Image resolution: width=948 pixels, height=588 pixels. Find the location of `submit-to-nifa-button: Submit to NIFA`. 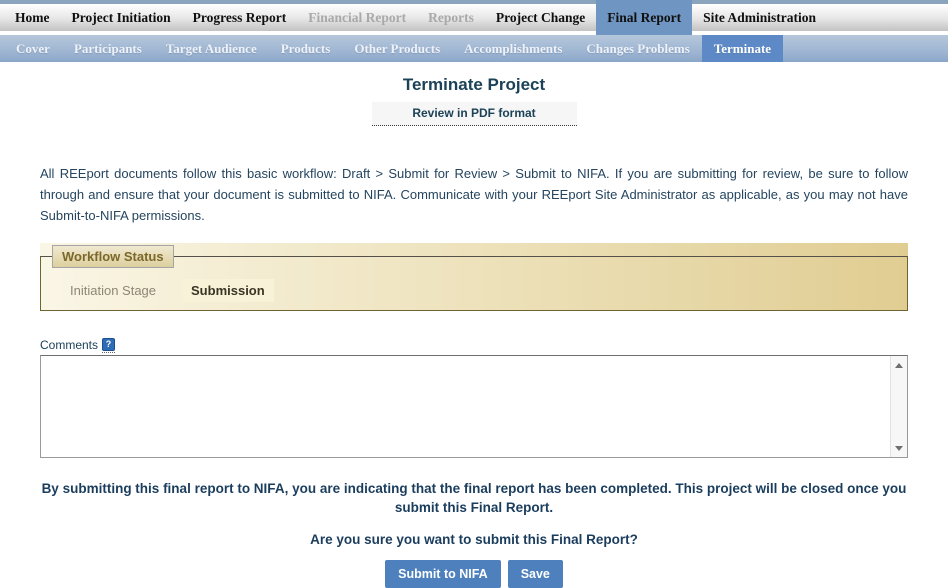

submit-to-nifa-button: Submit to NIFA is located at coordinates (443, 574).